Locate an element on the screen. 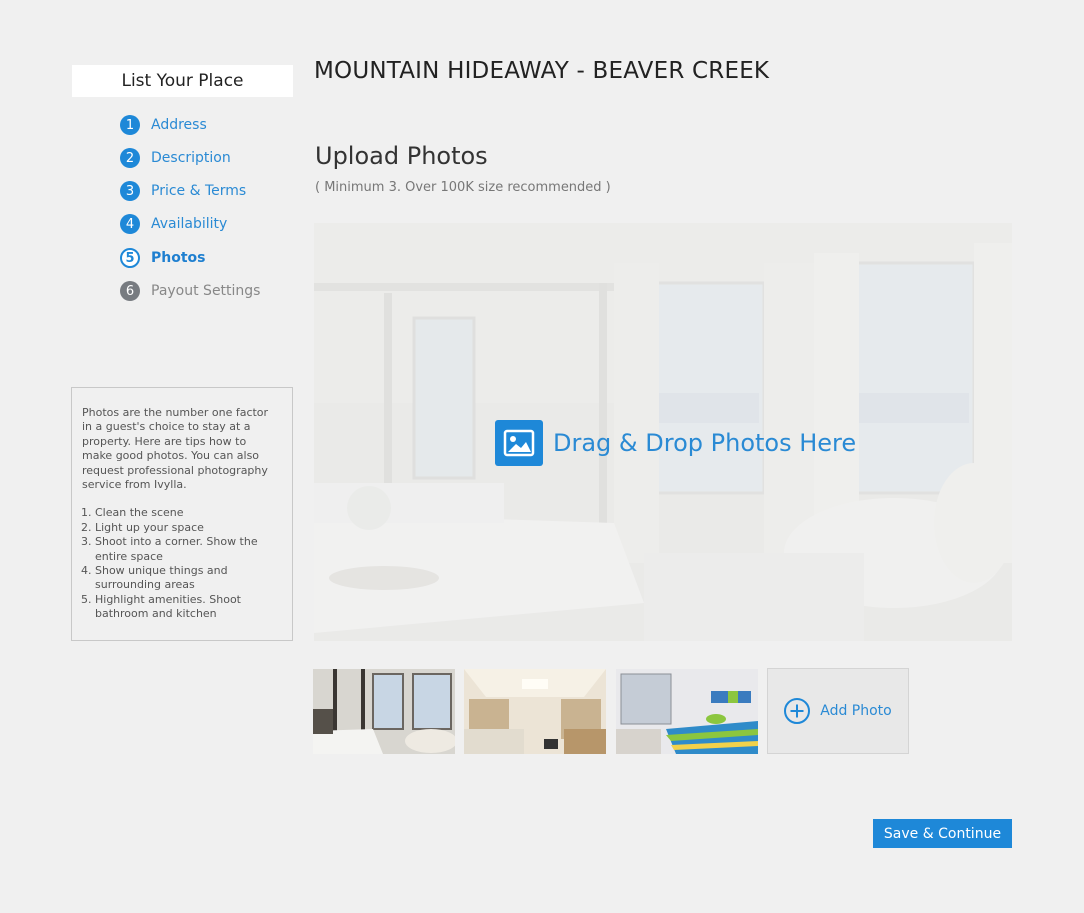  step-availability: 4 Availability is located at coordinates (173, 224).